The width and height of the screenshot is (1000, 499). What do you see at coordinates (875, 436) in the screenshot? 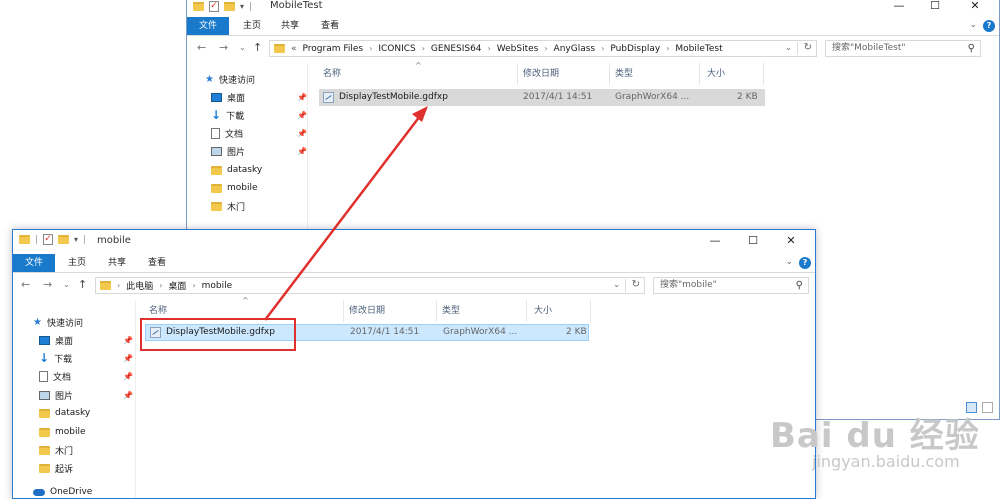
I see `baidu-watermark-logo: Bai du 经验` at bounding box center [875, 436].